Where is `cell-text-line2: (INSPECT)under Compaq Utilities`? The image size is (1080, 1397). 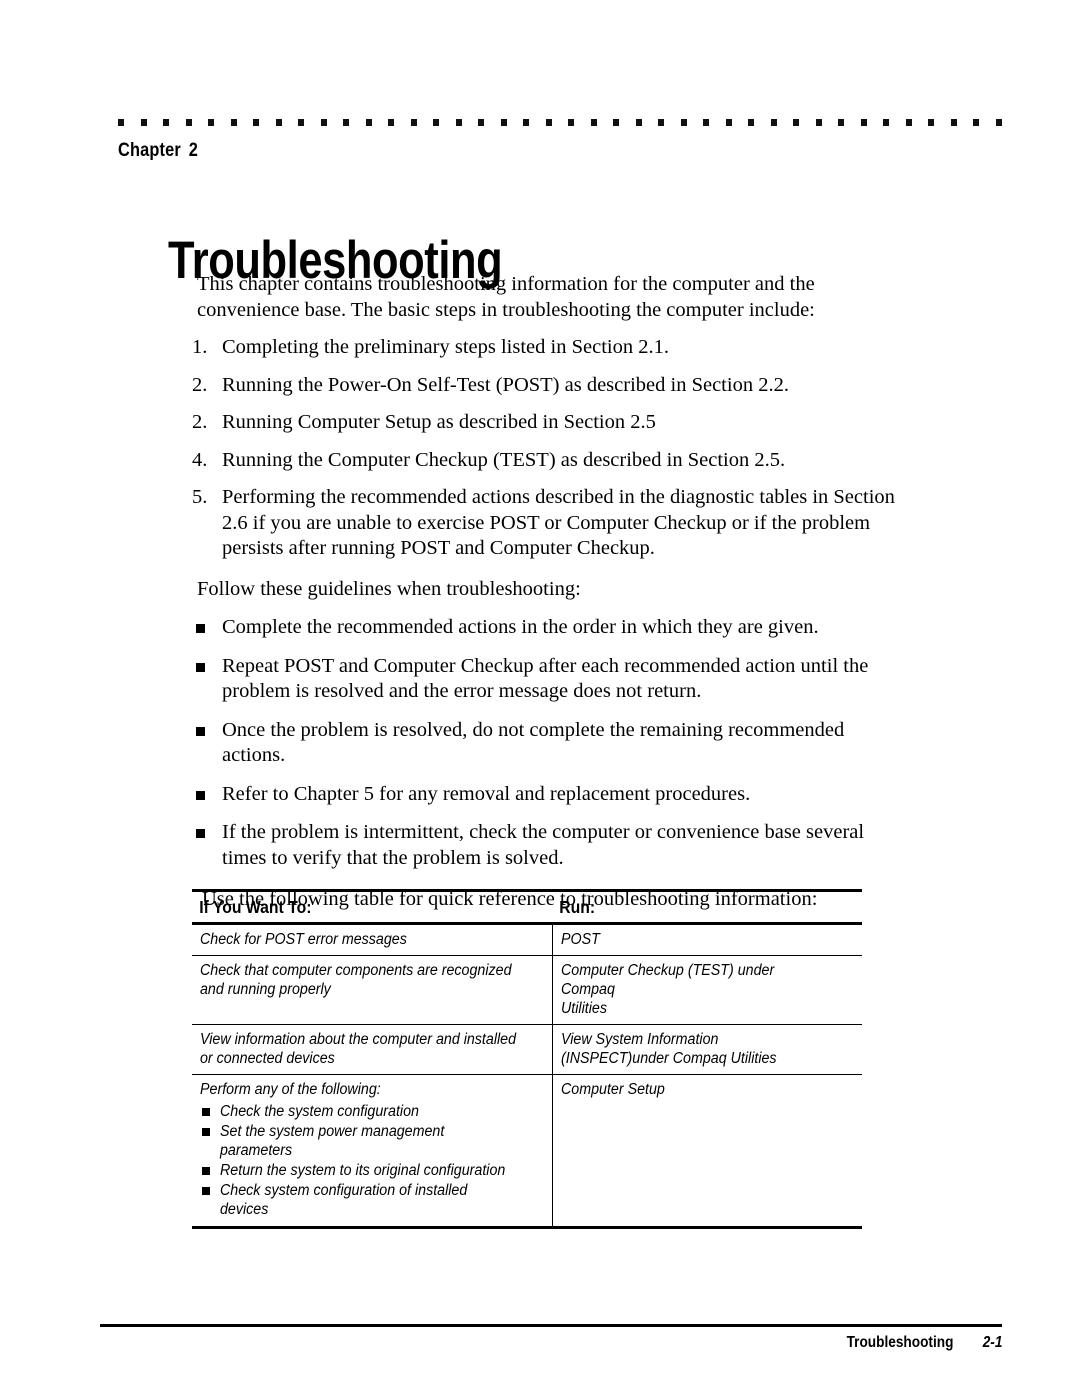
cell-text-line2: (INSPECT)under Compaq Utilities is located at coordinates (668, 1058).